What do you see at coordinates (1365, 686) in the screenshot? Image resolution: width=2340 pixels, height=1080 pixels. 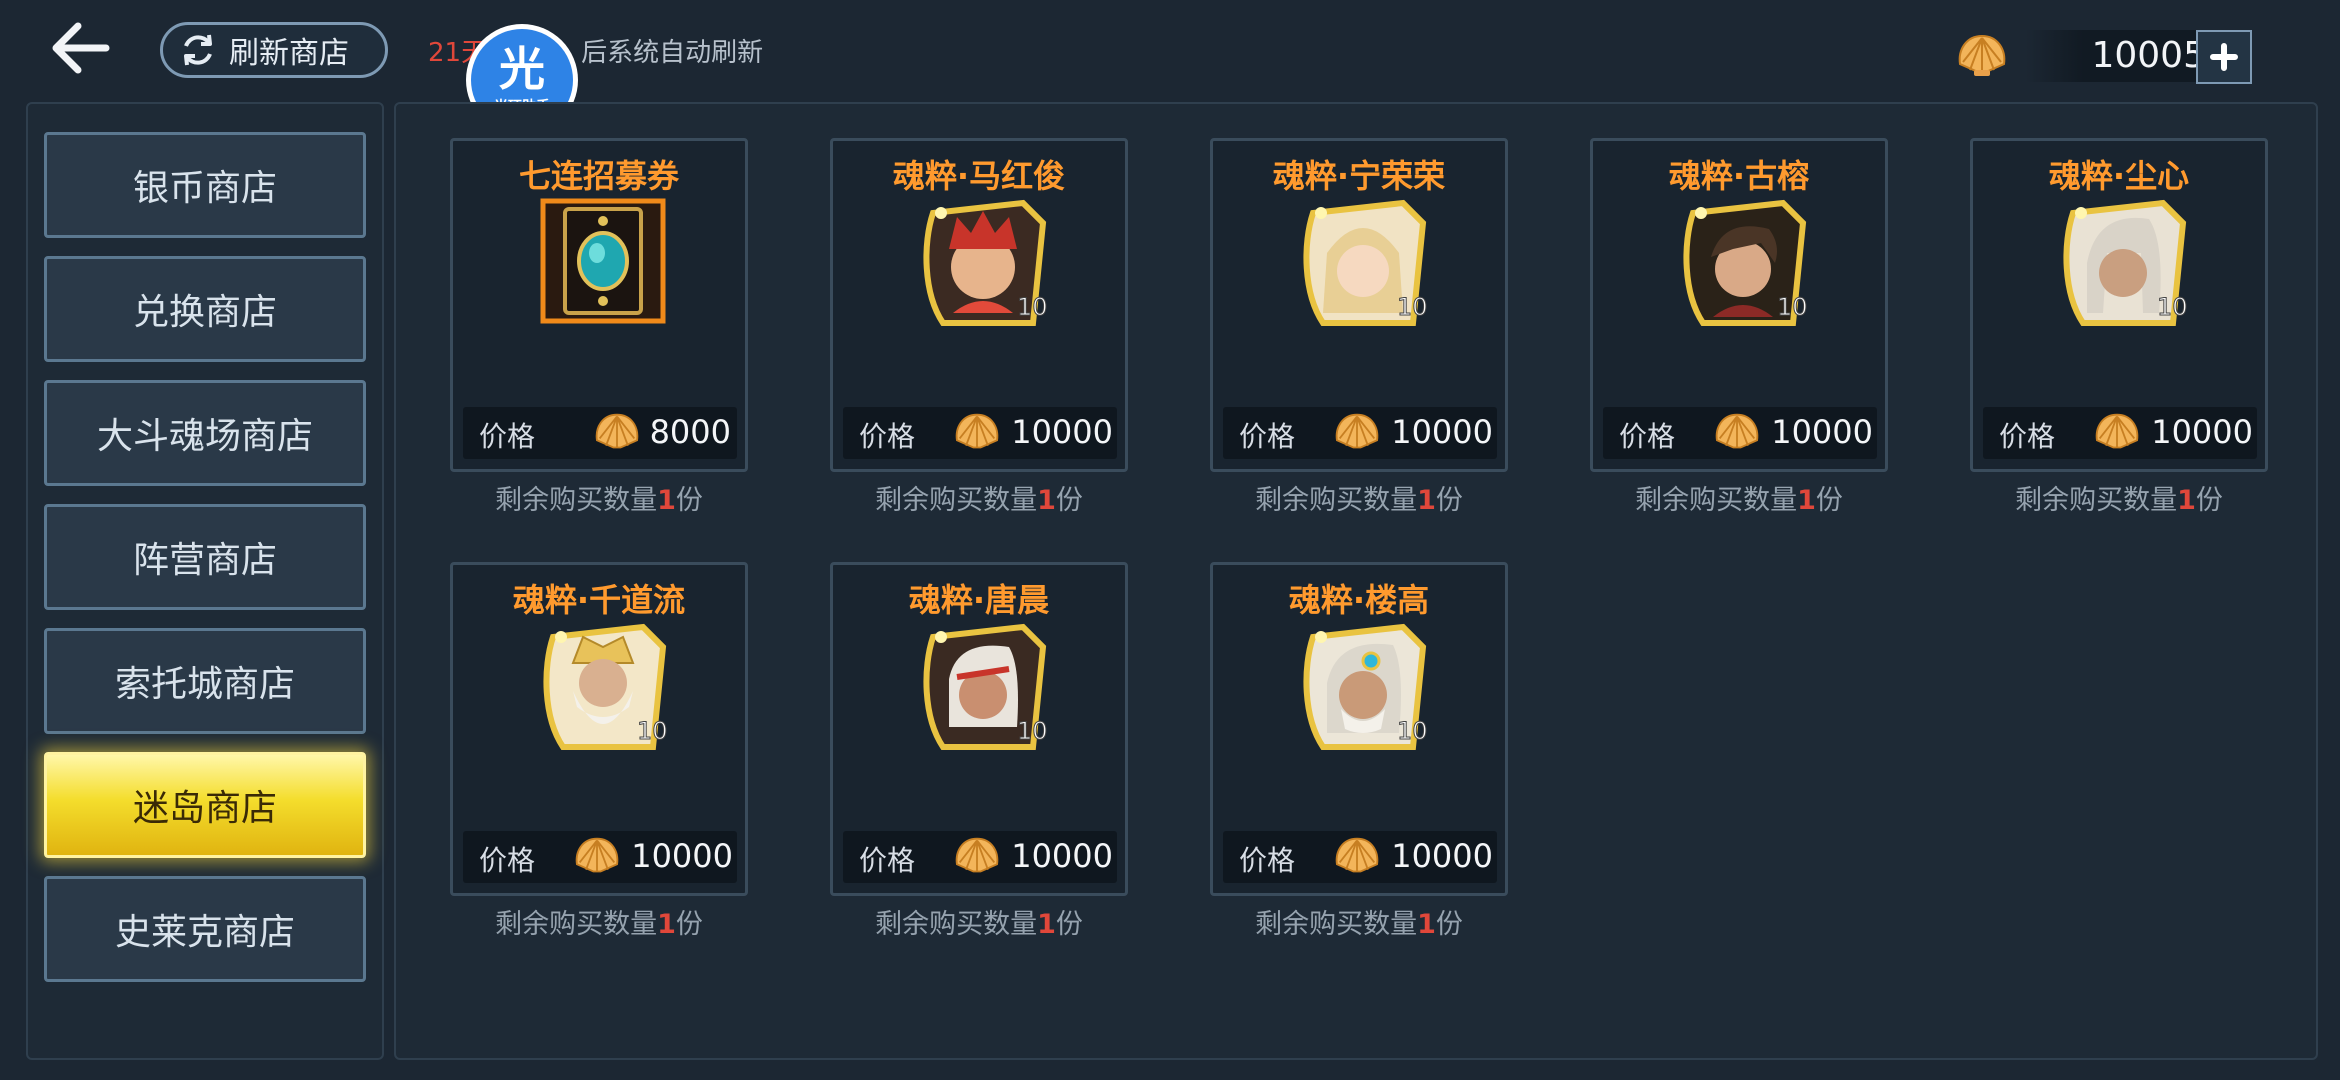 I see `portrait-lou-gao: 10` at bounding box center [1365, 686].